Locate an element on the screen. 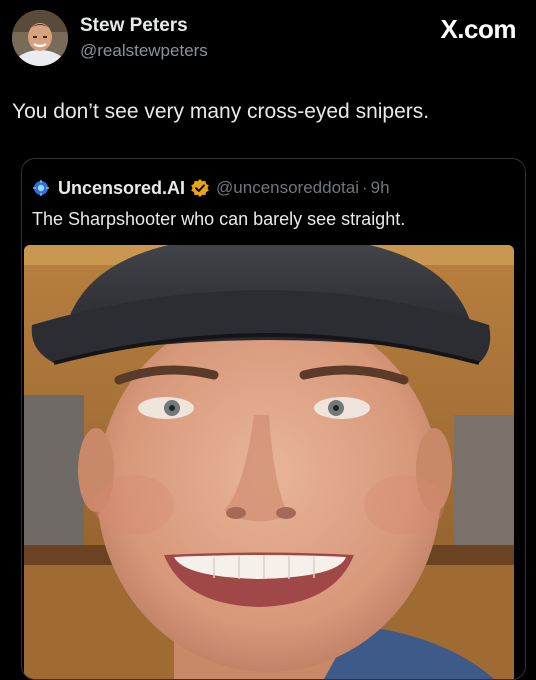 Image resolution: width=536 pixels, height=680 pixels. verified-badge-icon is located at coordinates (200, 188).